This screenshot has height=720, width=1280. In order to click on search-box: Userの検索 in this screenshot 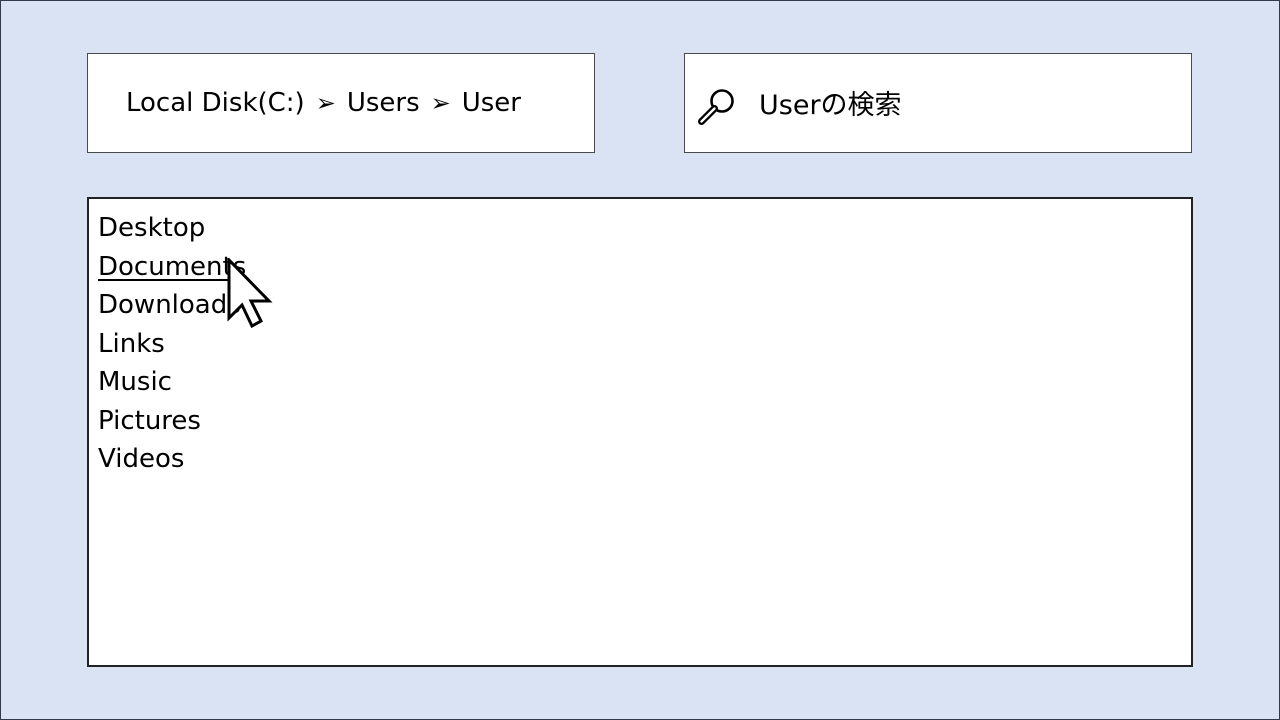, I will do `click(938, 103)`.